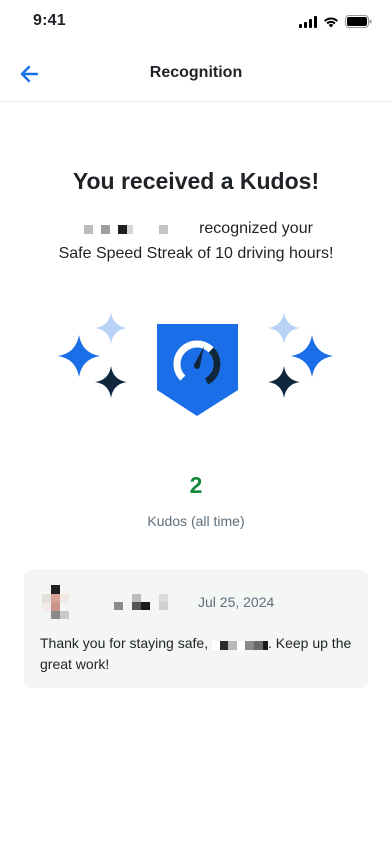  Describe the element at coordinates (196, 228) in the screenshot. I see `subtext-line-1: recognized your` at that location.